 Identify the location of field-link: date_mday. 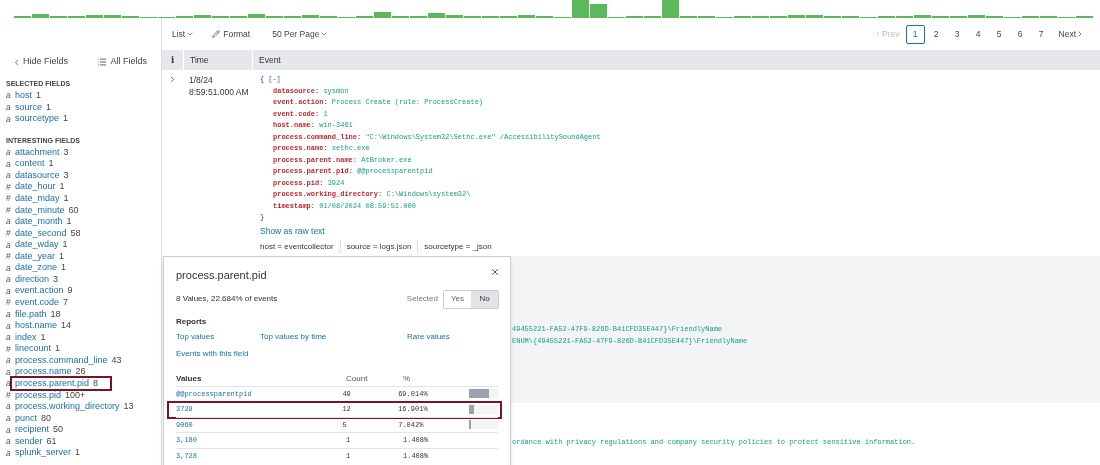
(37, 198).